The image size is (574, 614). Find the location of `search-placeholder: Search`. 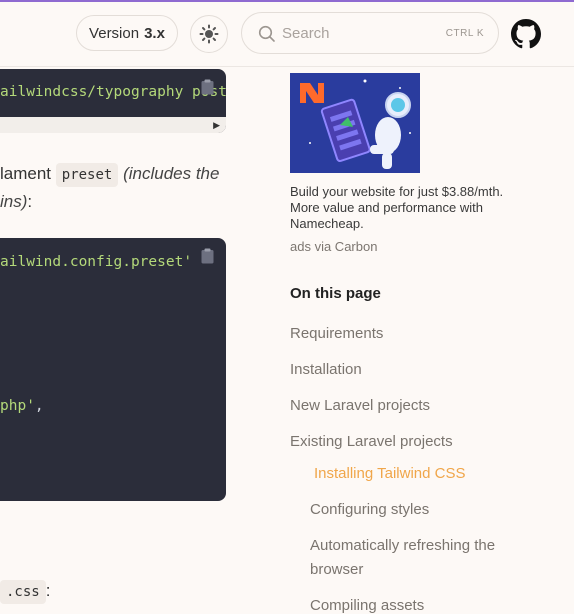

search-placeholder: Search is located at coordinates (306, 33).